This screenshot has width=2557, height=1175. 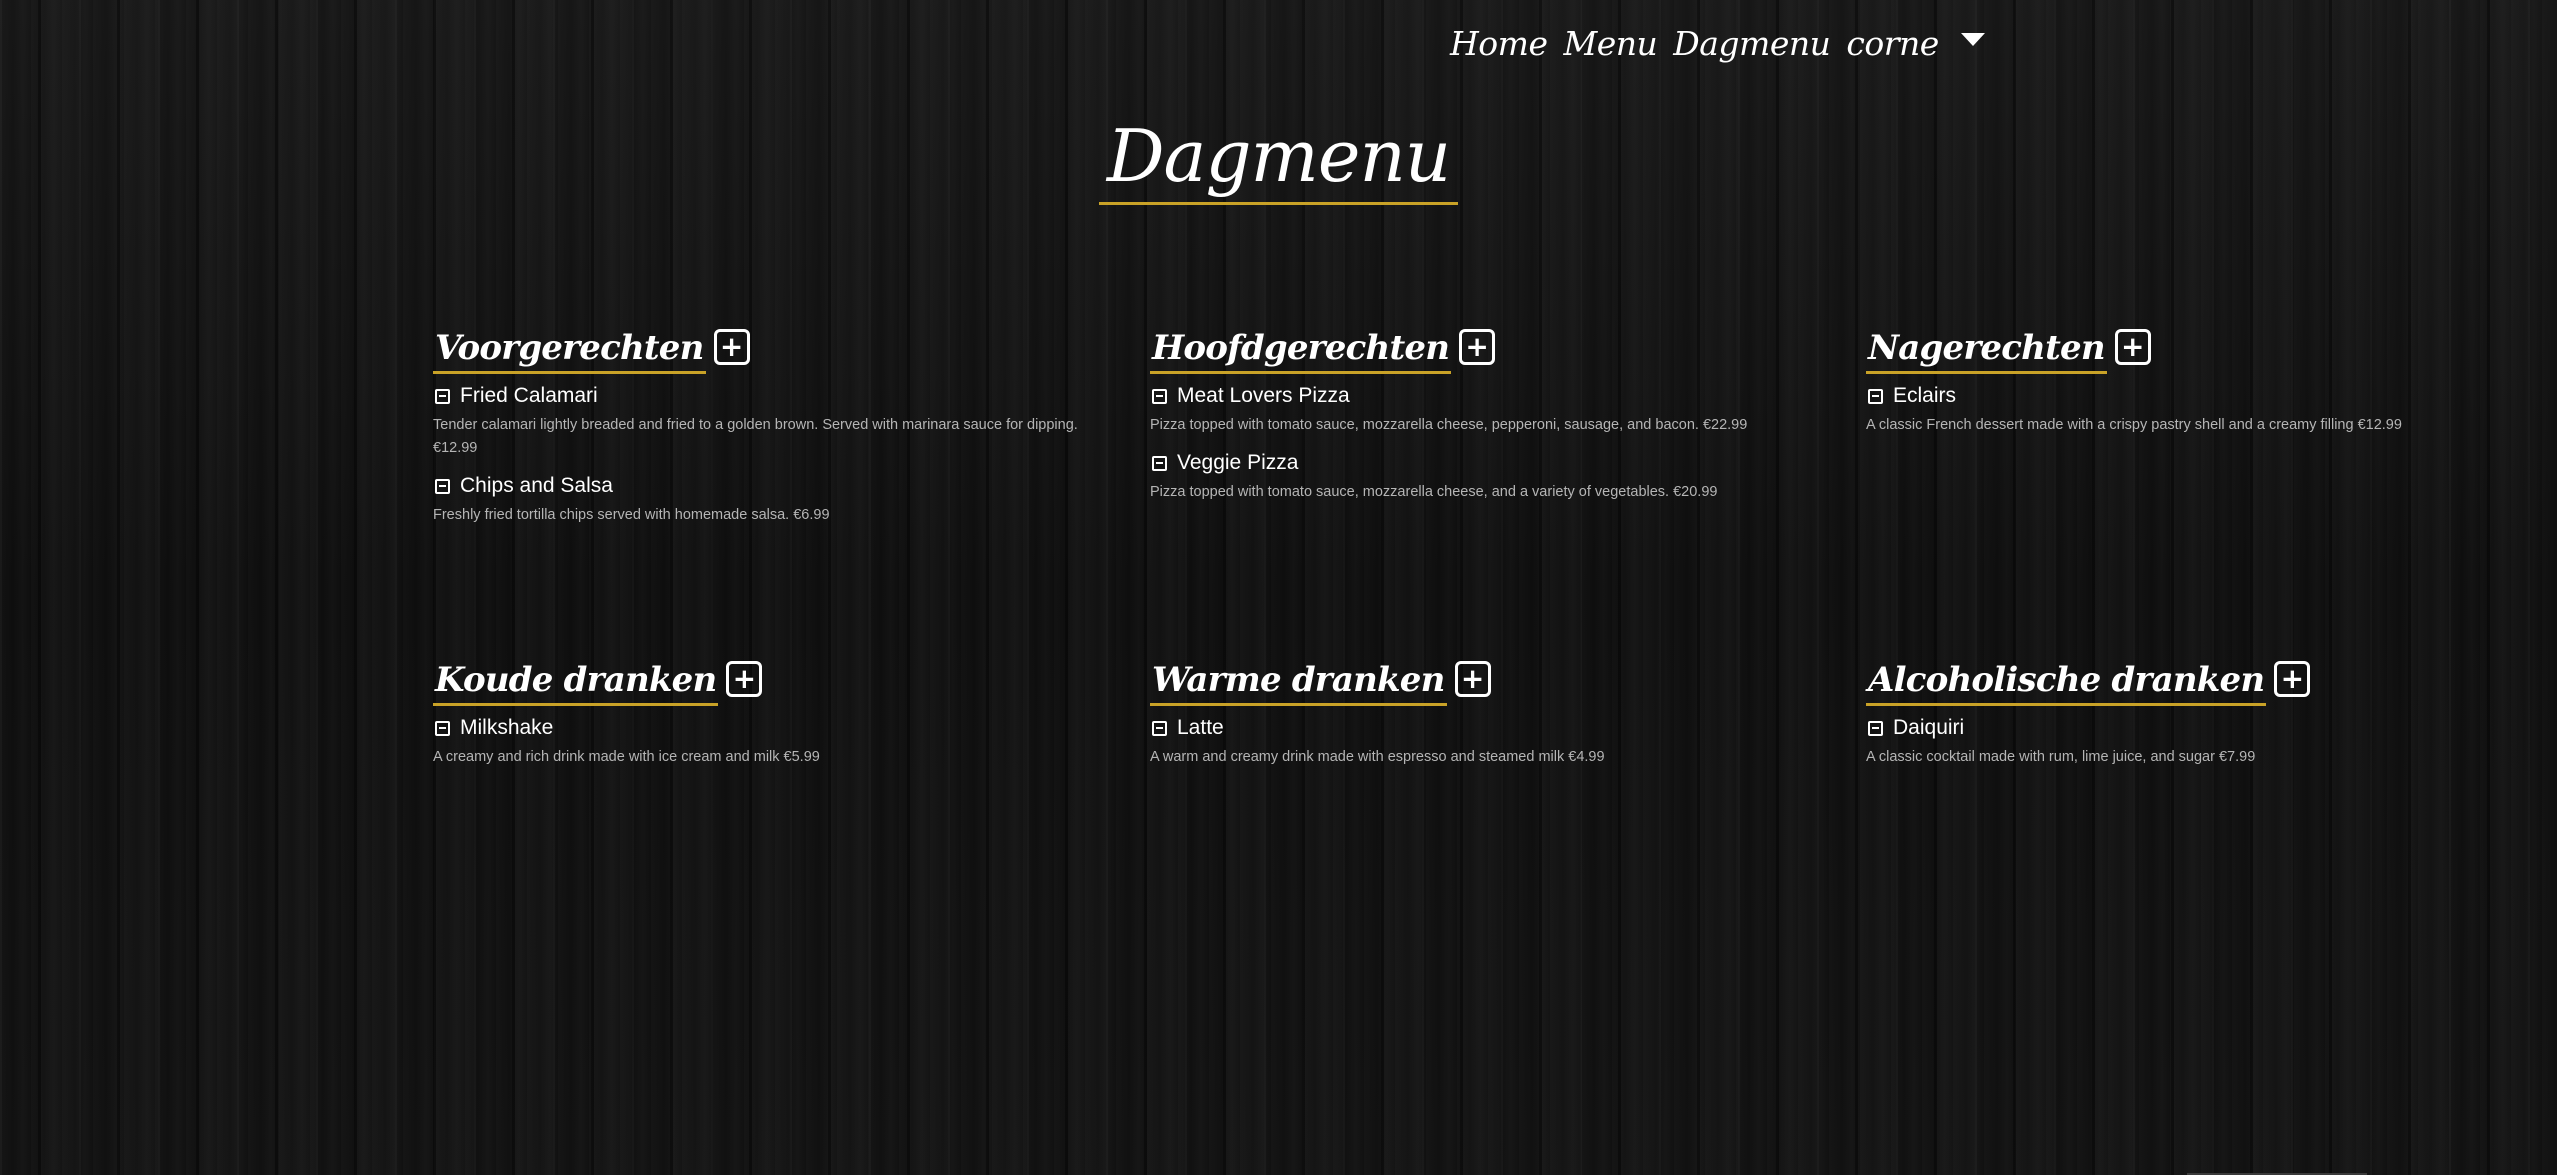 I want to click on nav-menu-link: Menu, so click(x=1610, y=43).